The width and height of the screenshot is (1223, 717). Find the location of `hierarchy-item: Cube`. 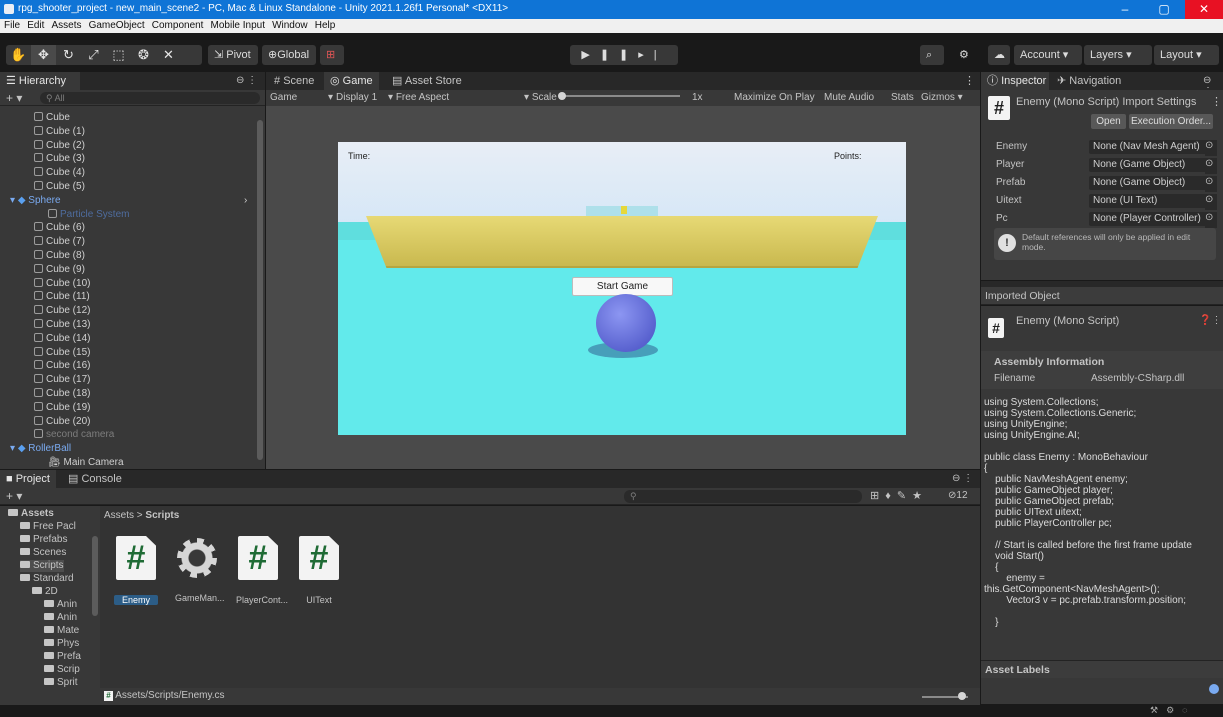

hierarchy-item: Cube is located at coordinates (52, 117).